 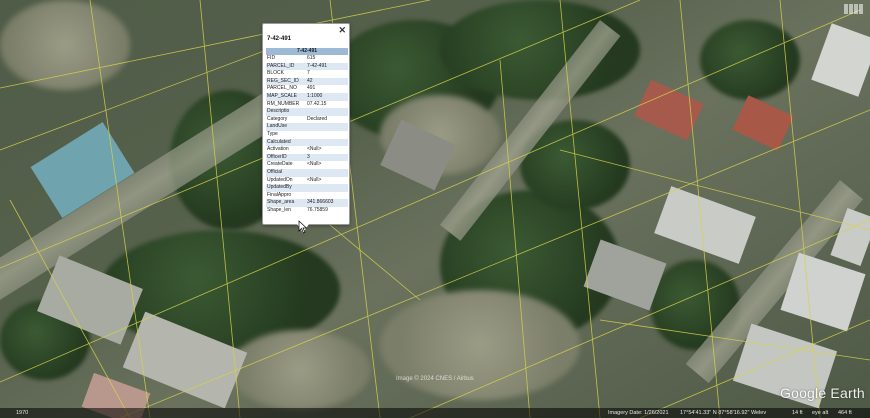 I want to click on attribute-key: OfficerID, so click(x=286, y=157).